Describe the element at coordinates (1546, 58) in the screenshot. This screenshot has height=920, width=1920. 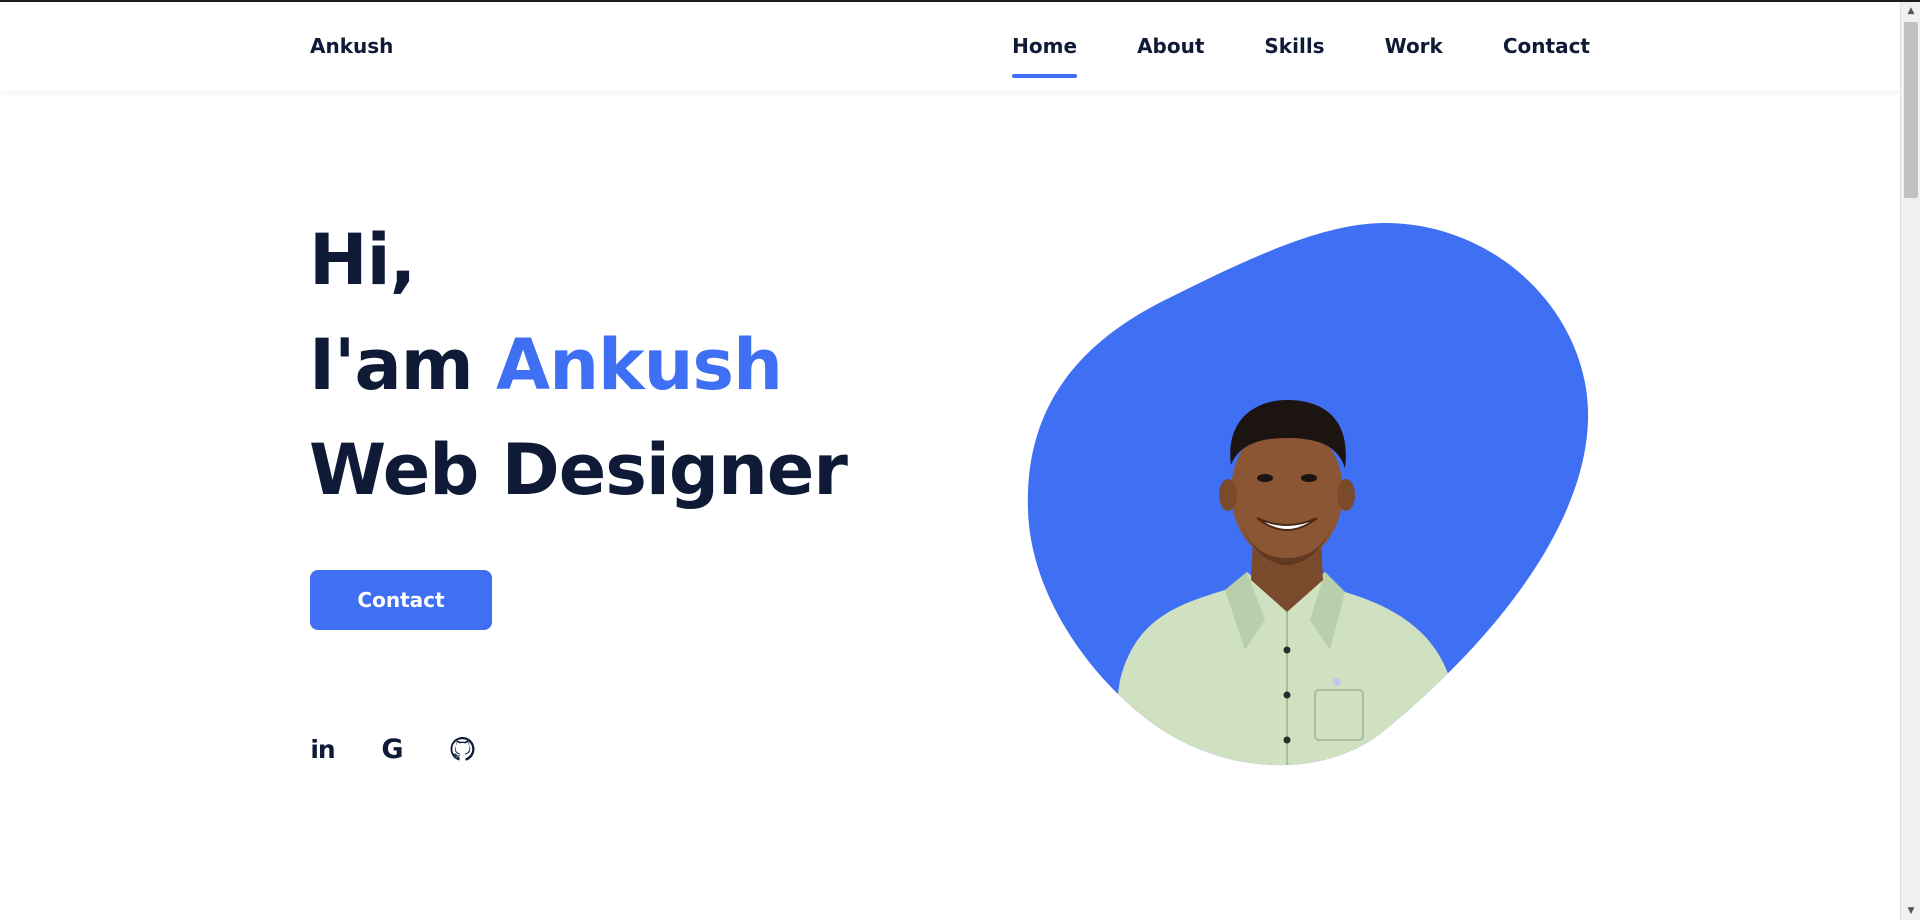
I see `nav-contact: Contact` at that location.